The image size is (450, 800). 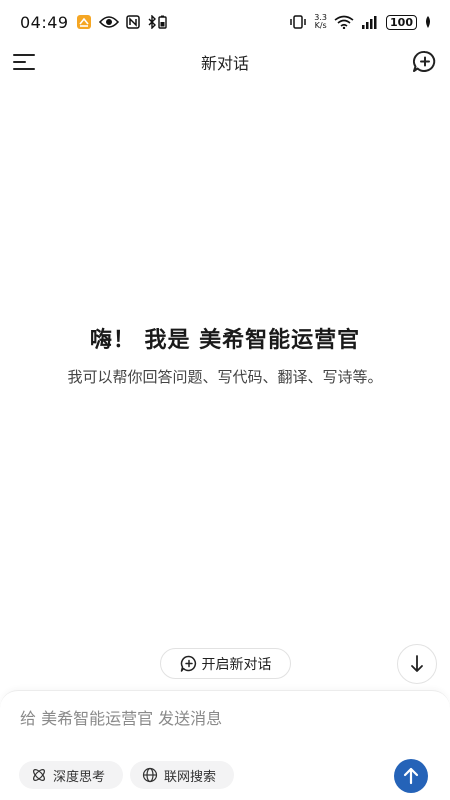 I want to click on status-bar: 04:49 3.3 K/s 100, so click(x=225, y=22).